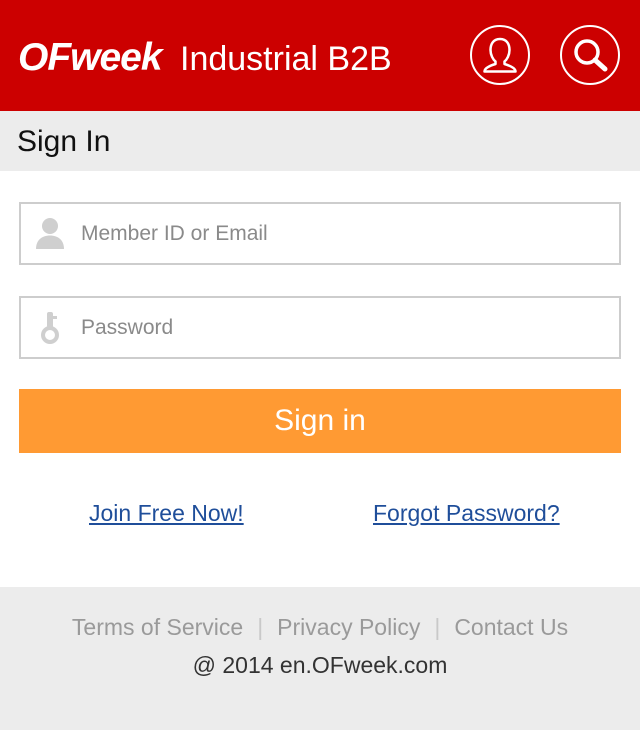 This screenshot has height=730, width=640. I want to click on account-button, so click(500, 55).